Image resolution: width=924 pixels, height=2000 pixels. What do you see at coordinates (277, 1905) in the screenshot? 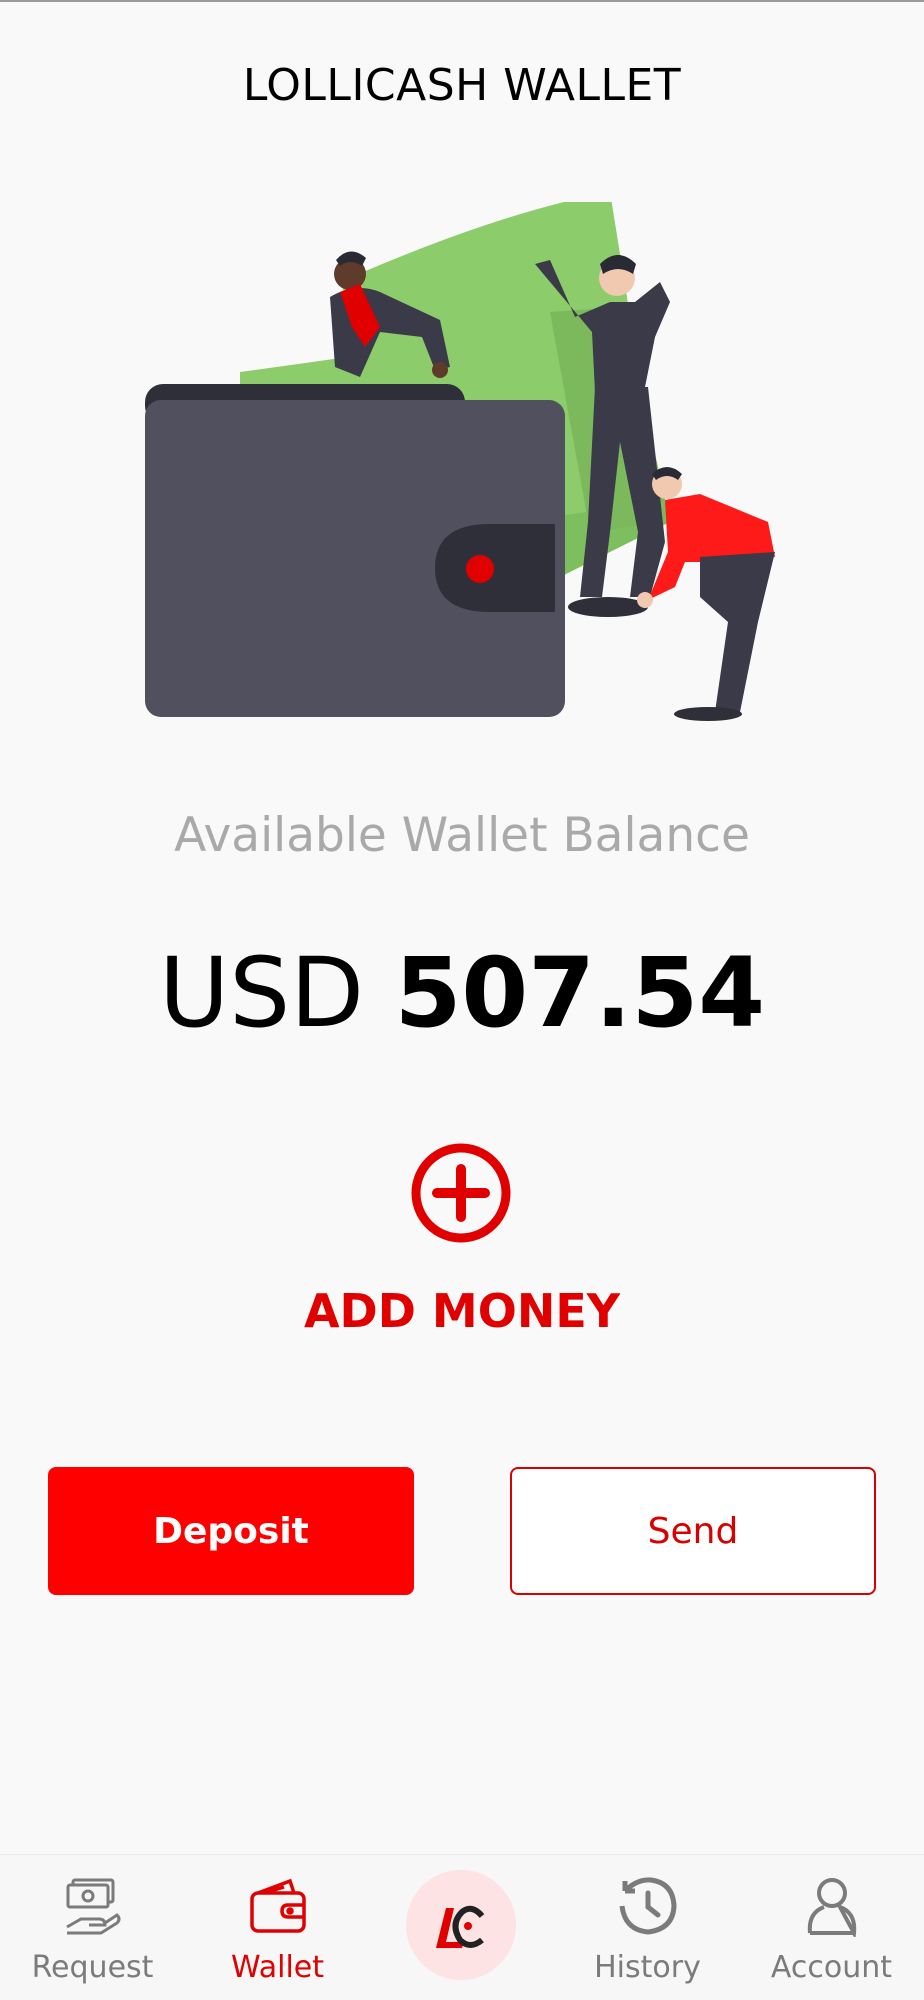
I see `wallet-icon` at bounding box center [277, 1905].